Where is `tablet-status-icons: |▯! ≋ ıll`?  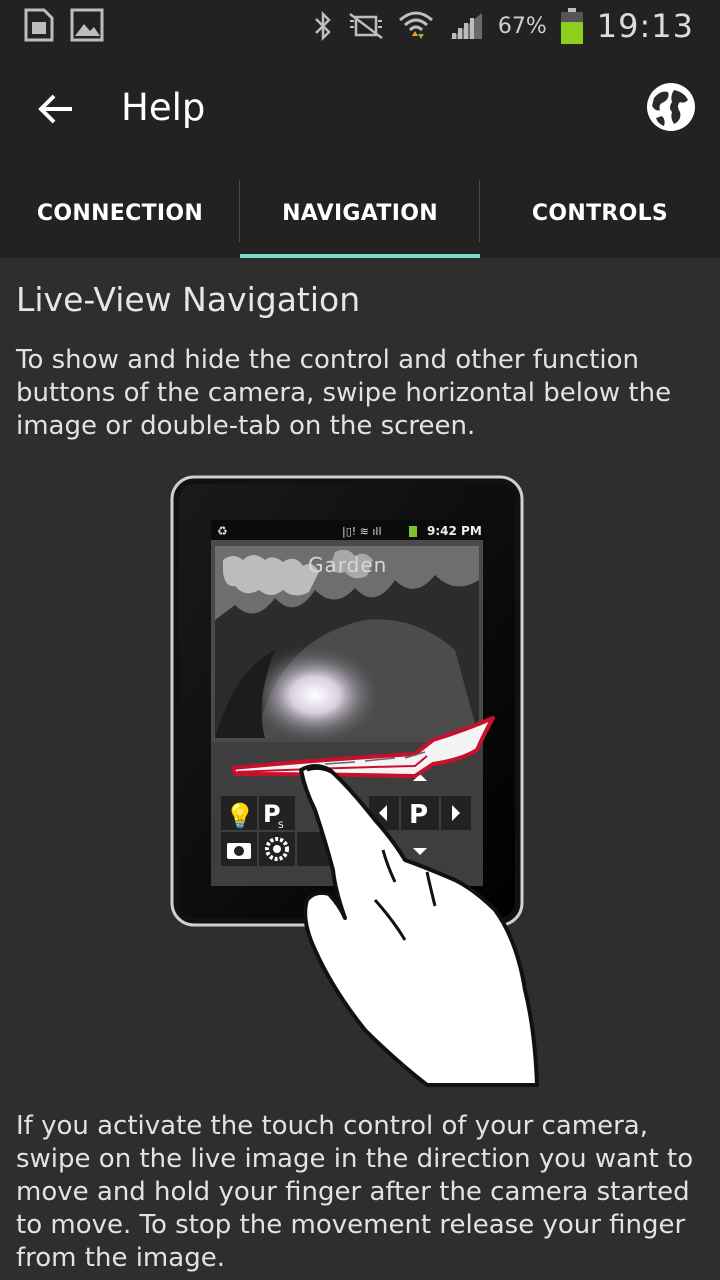 tablet-status-icons: |▯! ≋ ıll is located at coordinates (362, 531).